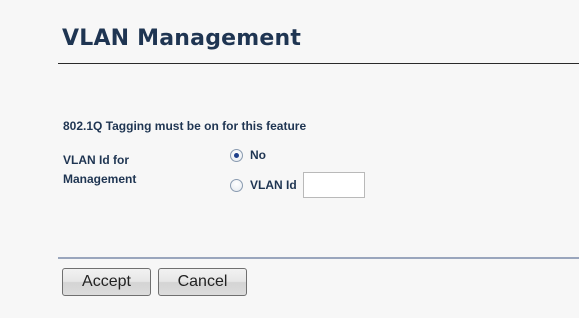 The image size is (579, 318). I want to click on accept-button: Accept, so click(106, 282).